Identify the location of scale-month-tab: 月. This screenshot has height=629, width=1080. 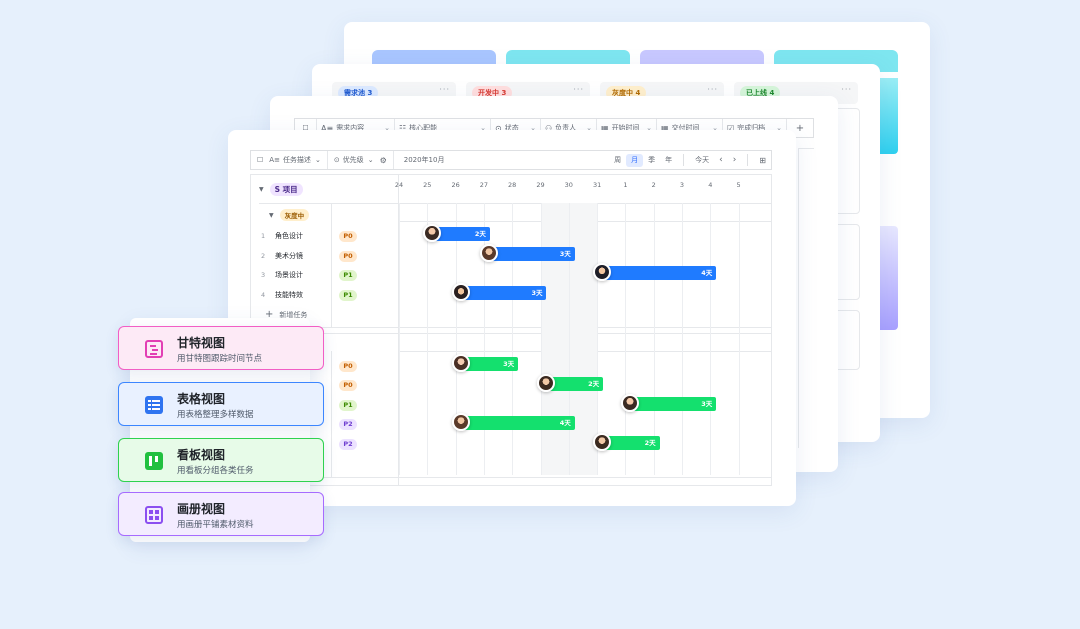
(635, 160).